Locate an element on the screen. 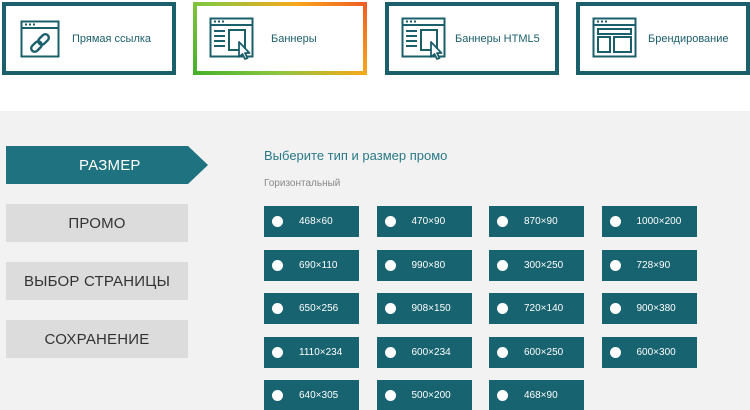 This screenshot has width=750, height=410. tab-label: Баннеры is located at coordinates (294, 38).